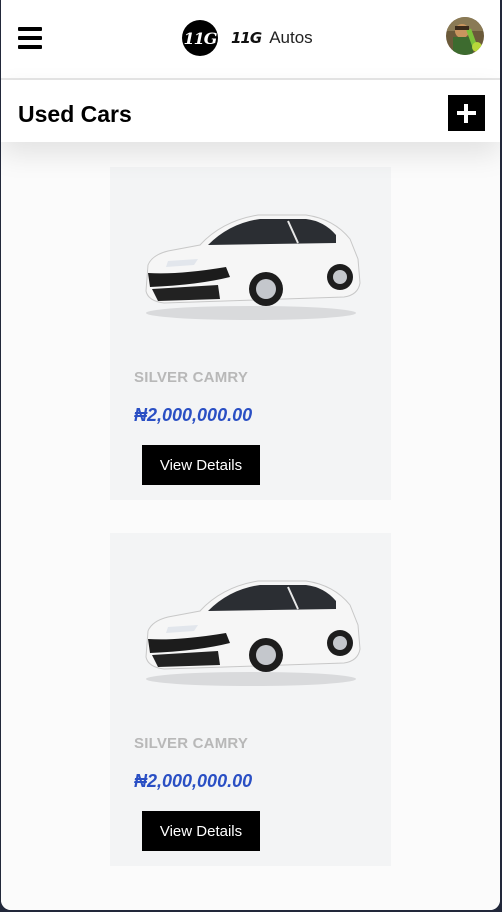 The image size is (502, 912). I want to click on plus-icon-vertical, so click(466, 113).